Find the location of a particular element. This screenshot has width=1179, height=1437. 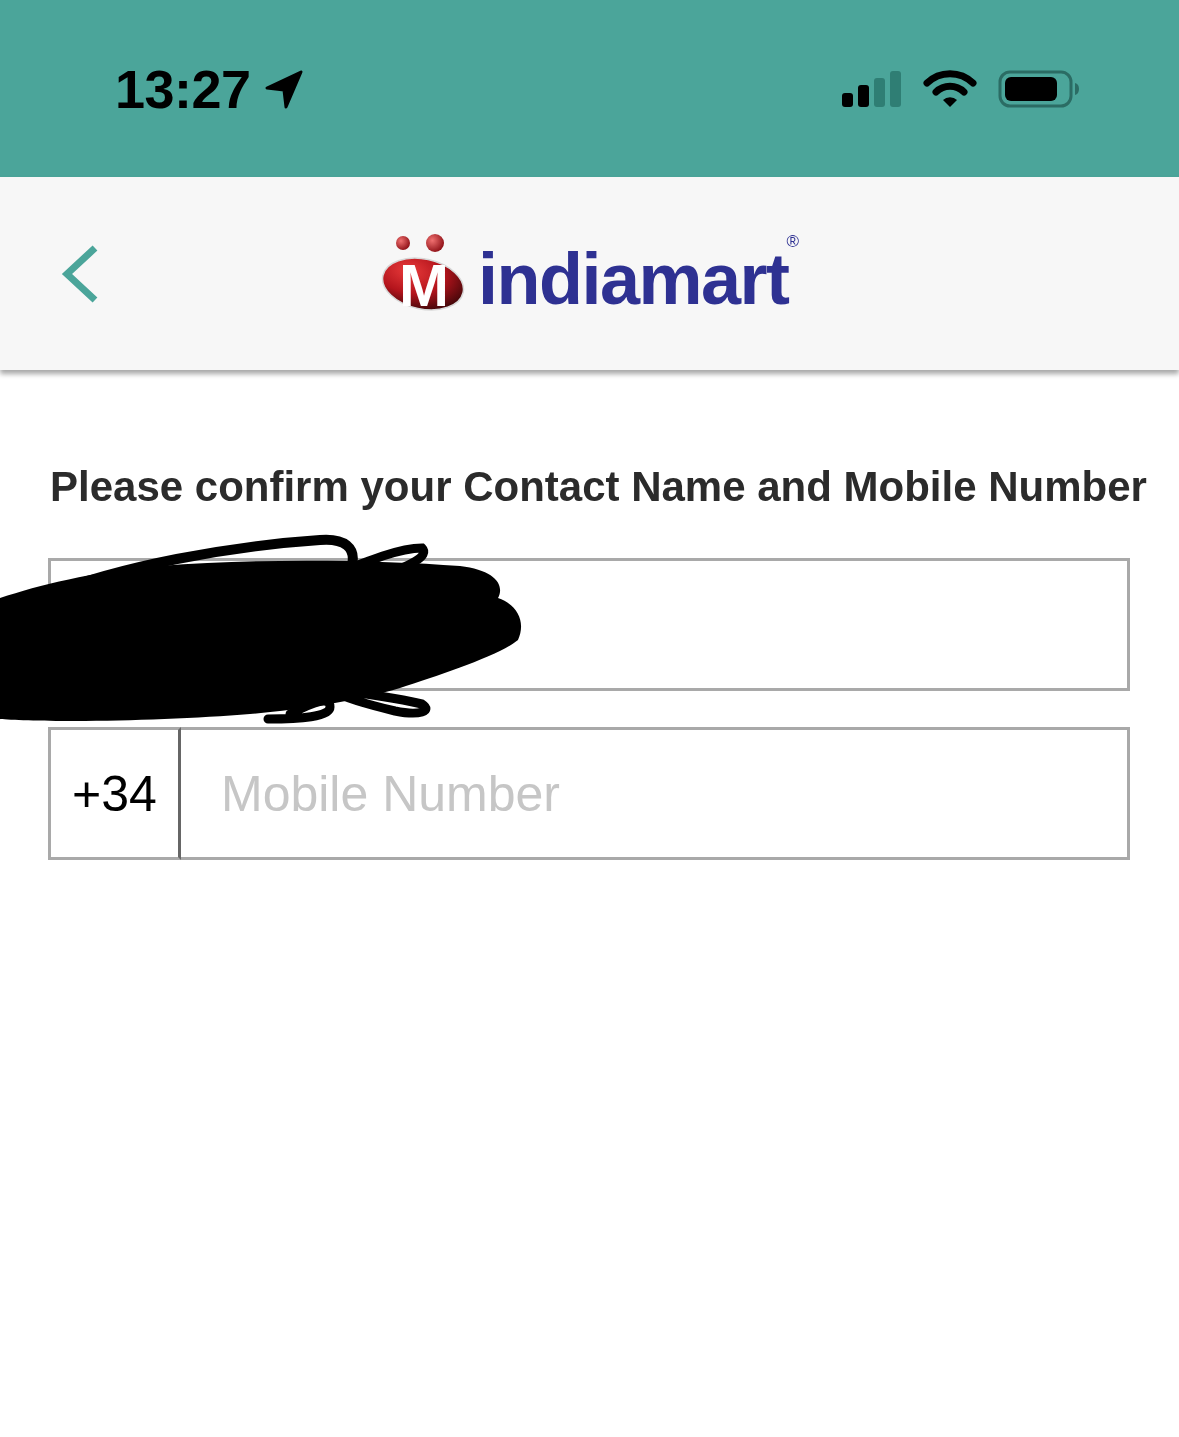

mobile-number-field: Mobile Number is located at coordinates (655, 793).